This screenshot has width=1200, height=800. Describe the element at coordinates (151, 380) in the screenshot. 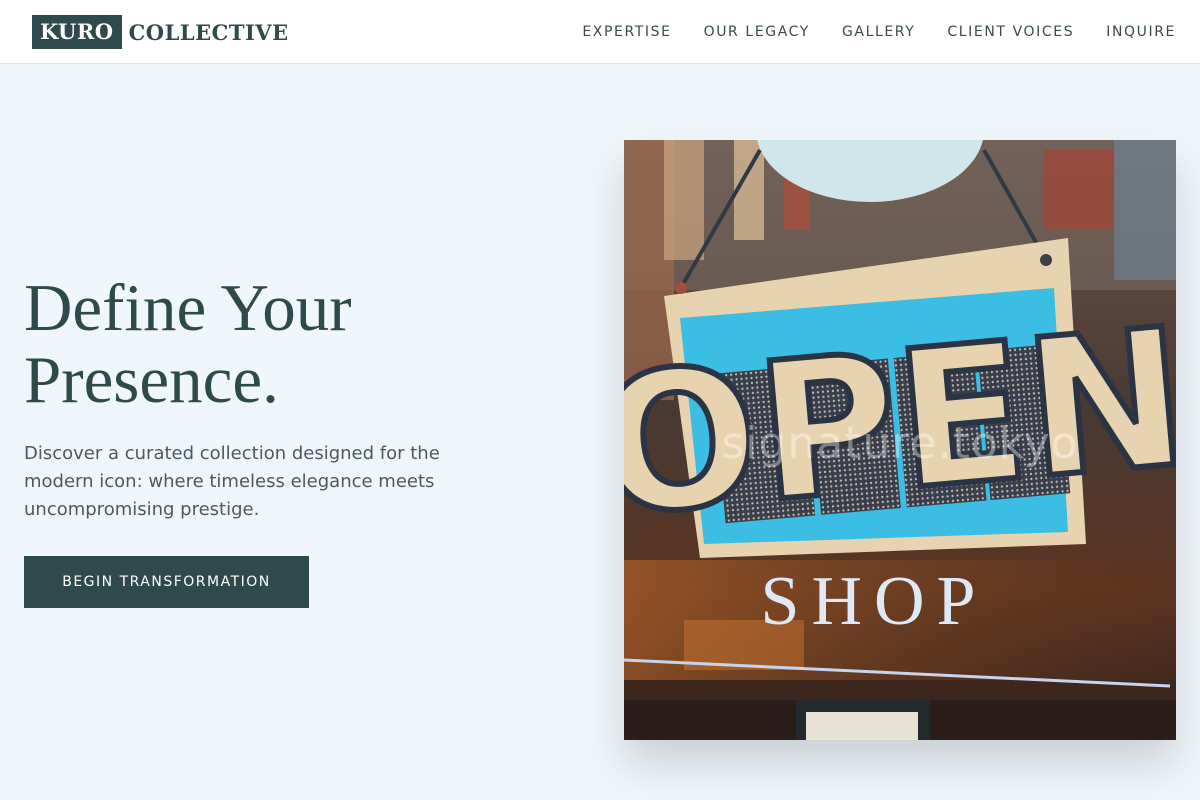

I see `hero-title-line-2: Presence.` at that location.